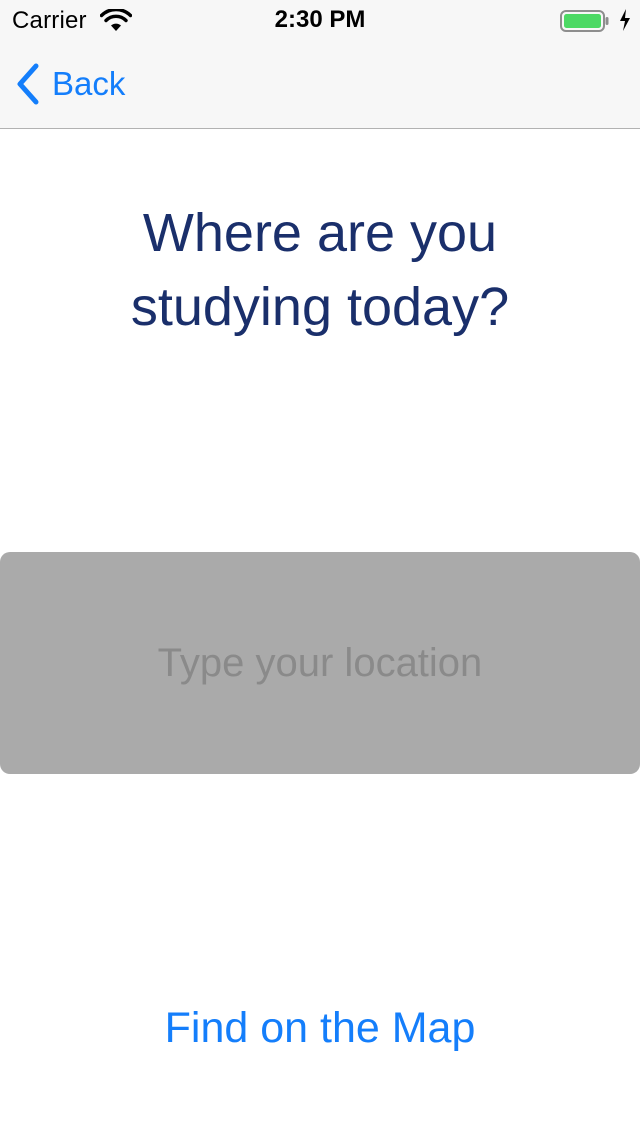  I want to click on back-button: Back, so click(69, 84).